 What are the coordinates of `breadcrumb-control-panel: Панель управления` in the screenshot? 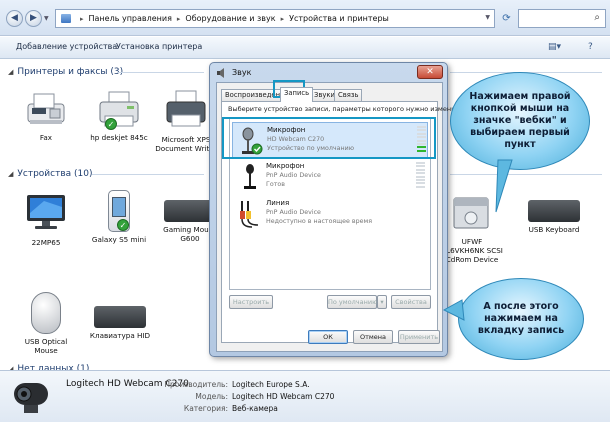 It's located at (130, 18).